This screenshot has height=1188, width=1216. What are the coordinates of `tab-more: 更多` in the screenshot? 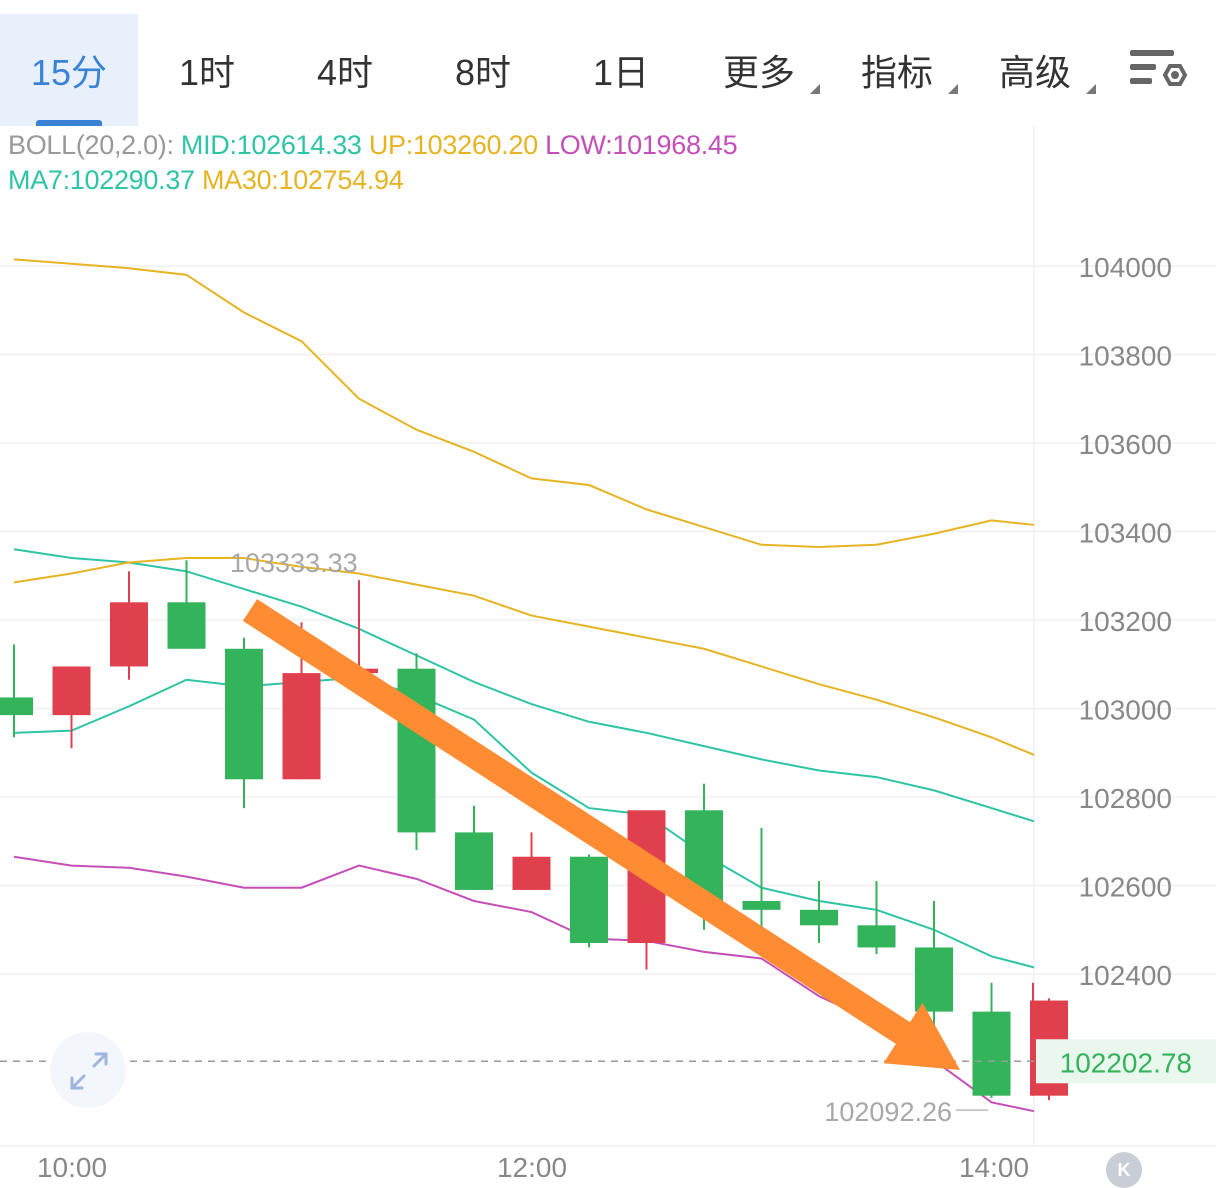 It's located at (759, 70).